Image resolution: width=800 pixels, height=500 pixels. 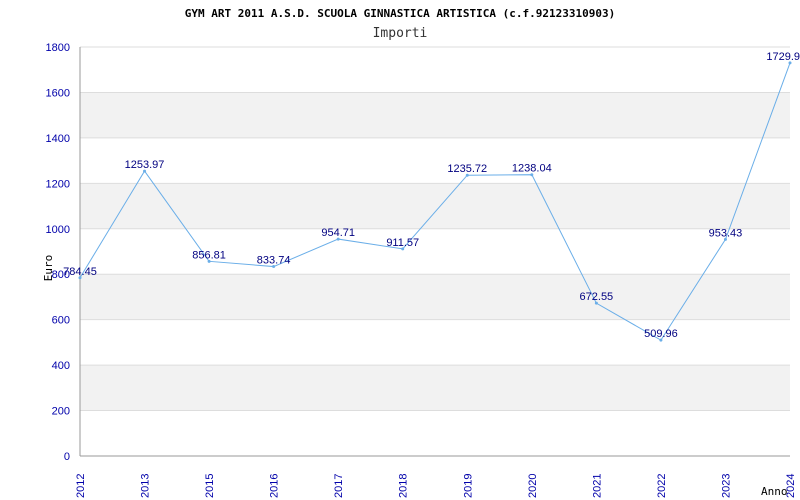 I want to click on x-tick-label: 2013, so click(x=146, y=486).